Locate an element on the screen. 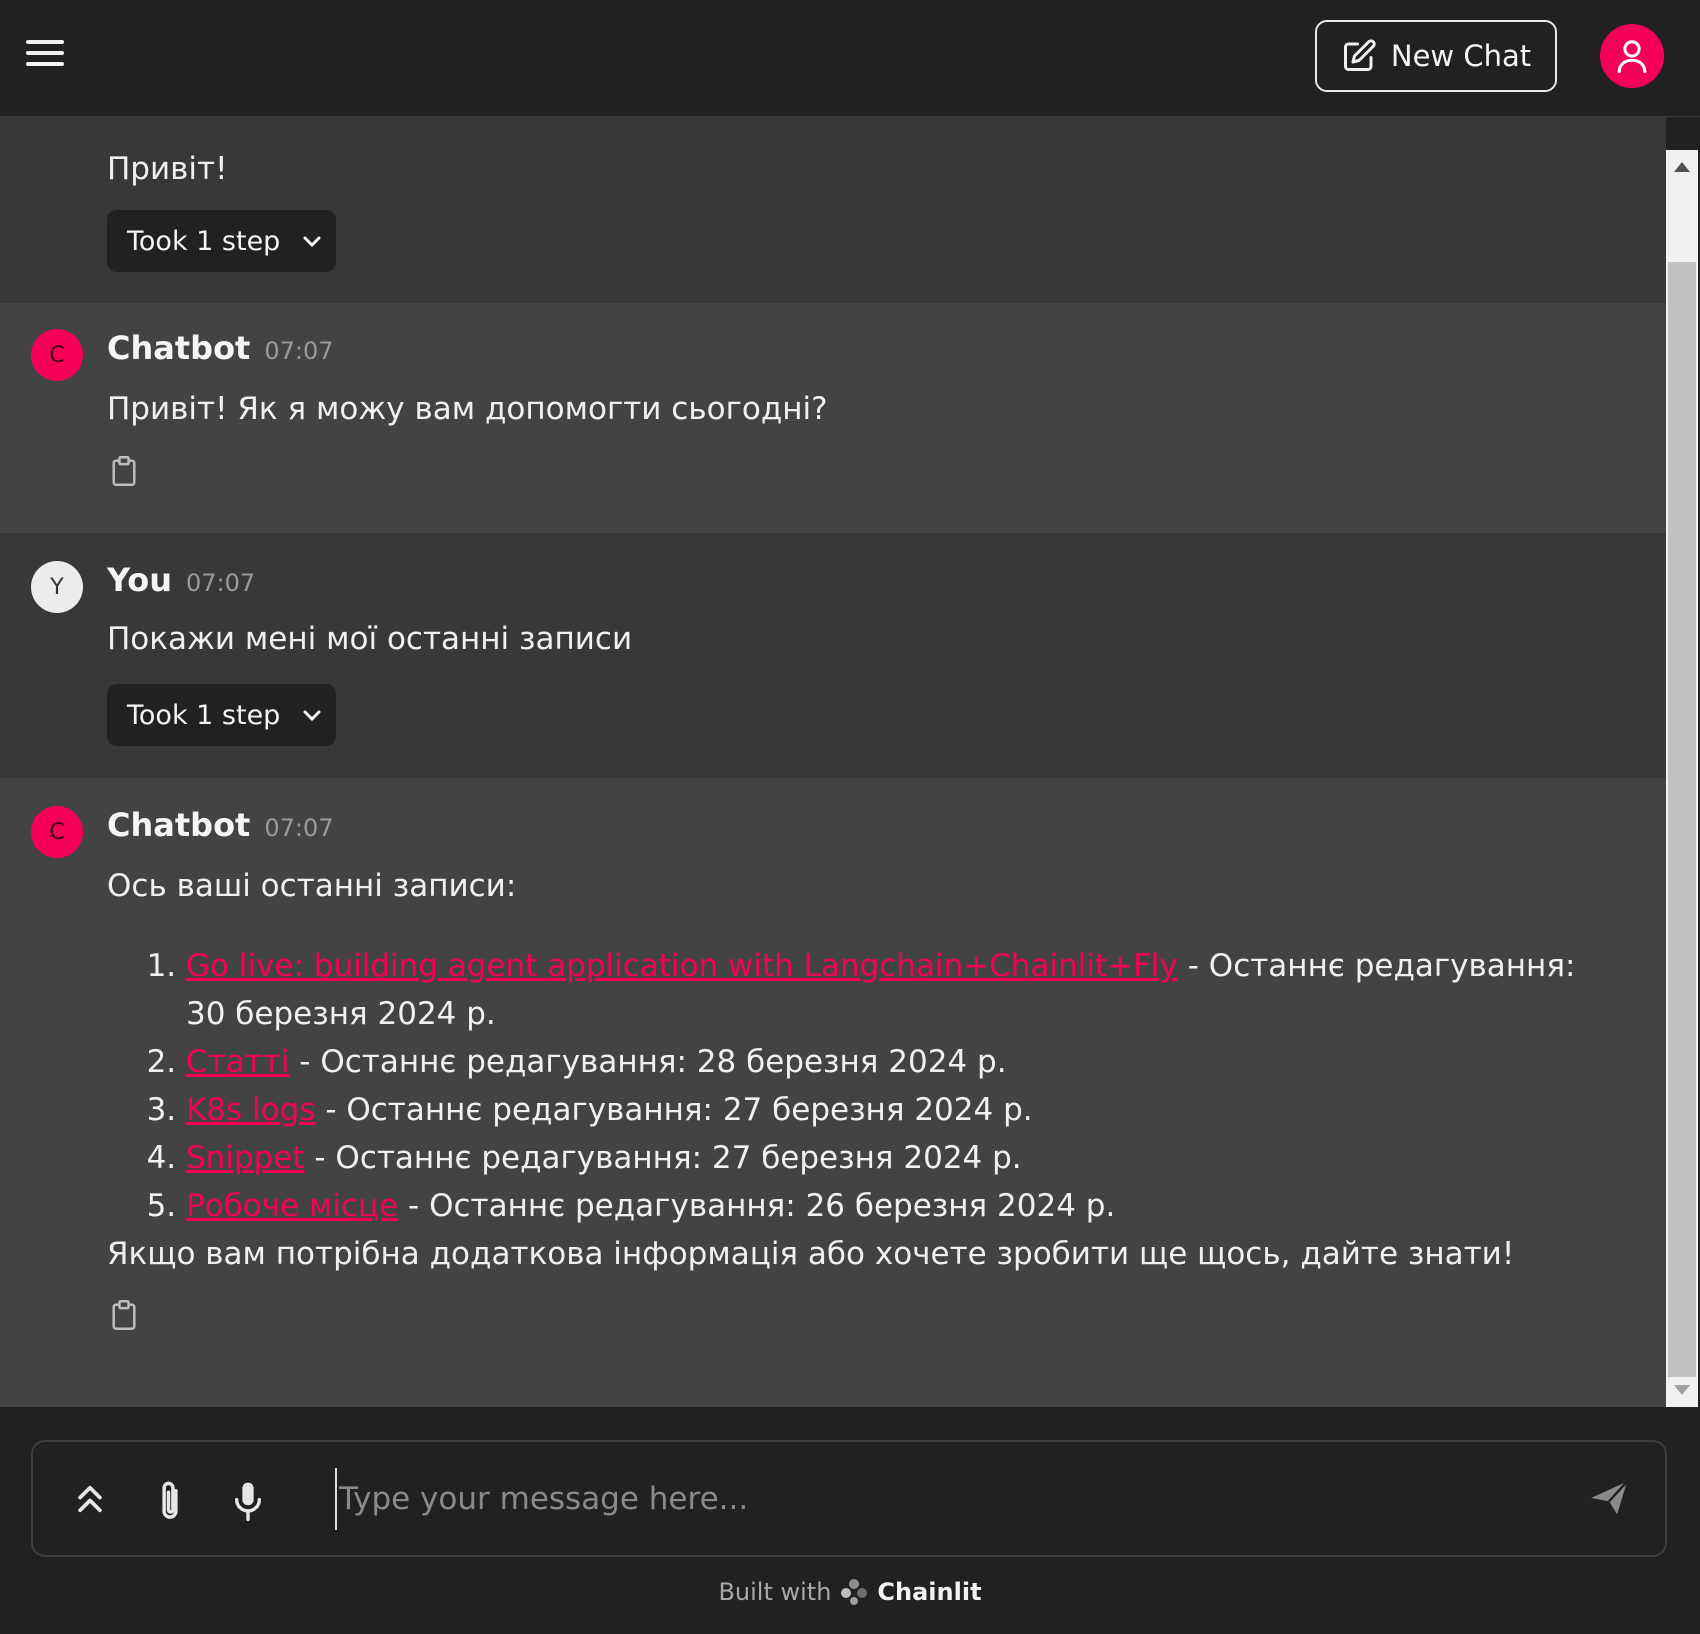 The height and width of the screenshot is (1634, 1700). chevrons-up-icon is located at coordinates (90, 1499).